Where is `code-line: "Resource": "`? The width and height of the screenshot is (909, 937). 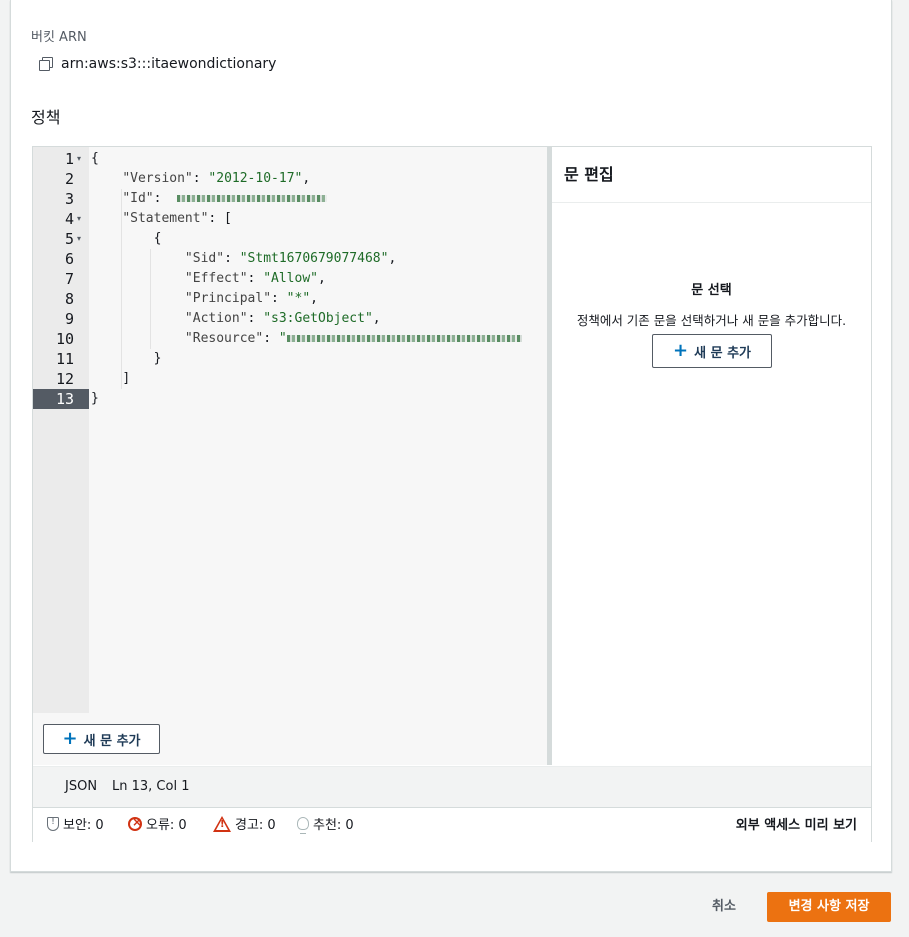 code-line: "Resource": " is located at coordinates (306, 339).